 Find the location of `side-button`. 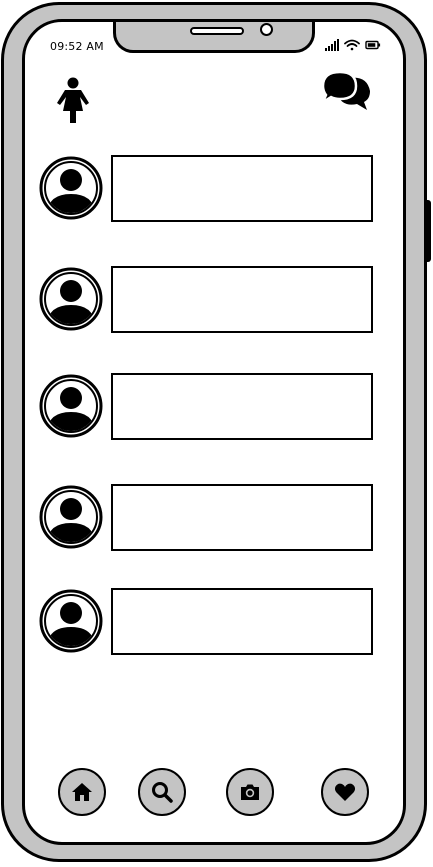

side-button is located at coordinates (428, 231).